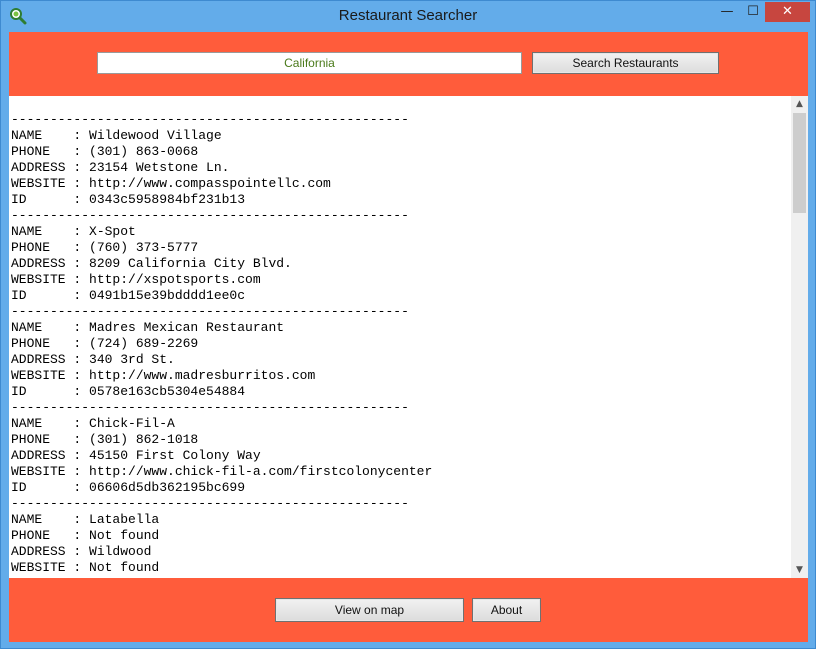  I want to click on scroll-down-arrow-icon: ▼, so click(799, 570).